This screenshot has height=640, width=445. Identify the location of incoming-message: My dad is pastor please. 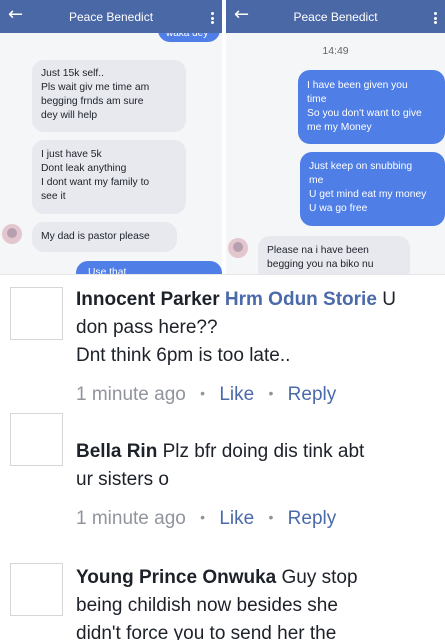
(104, 237).